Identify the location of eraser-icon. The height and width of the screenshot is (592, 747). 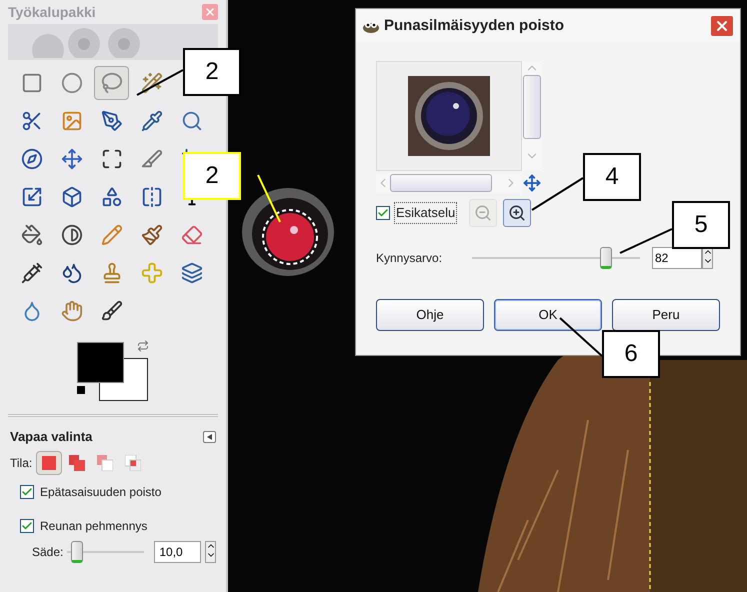
(192, 235).